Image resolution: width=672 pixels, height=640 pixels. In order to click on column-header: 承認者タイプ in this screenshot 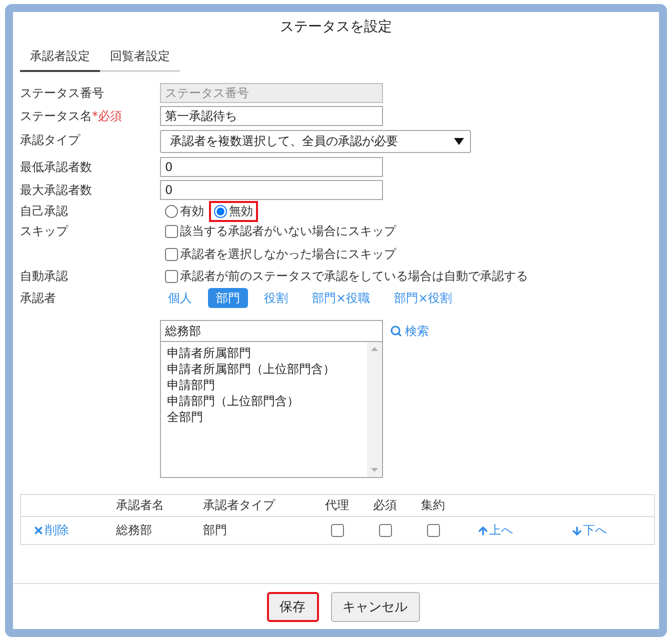, I will do `click(239, 505)`.